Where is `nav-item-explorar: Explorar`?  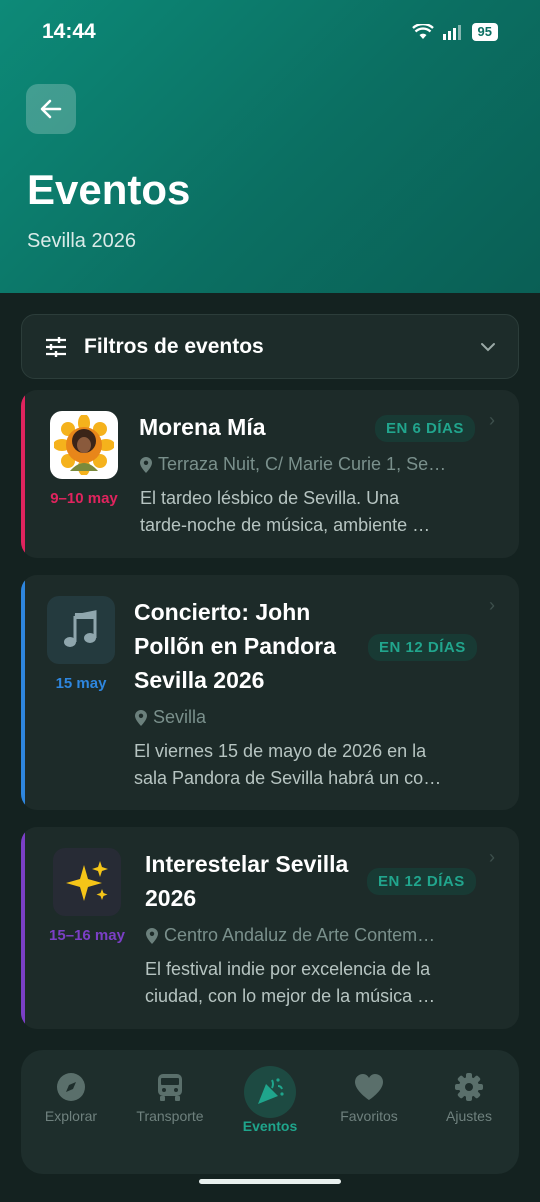
nav-item-explorar: Explorar is located at coordinates (71, 1098).